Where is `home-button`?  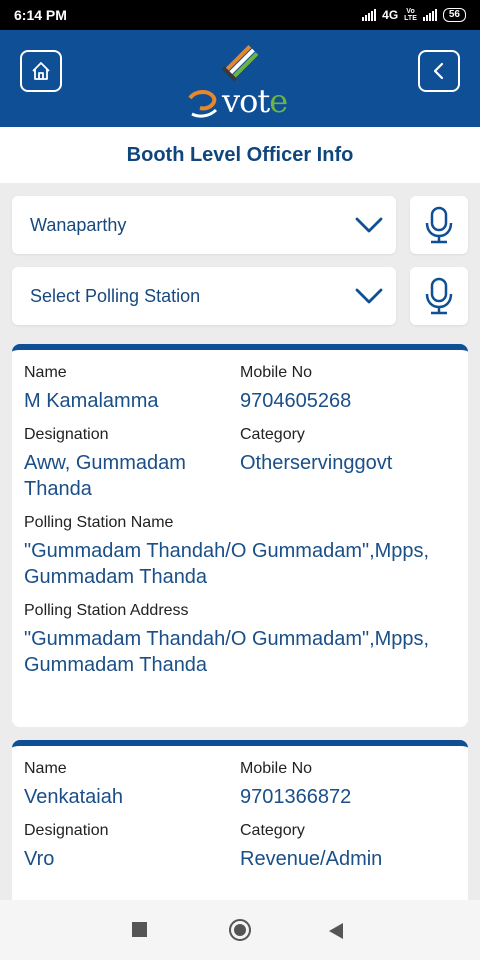
home-button is located at coordinates (41, 71).